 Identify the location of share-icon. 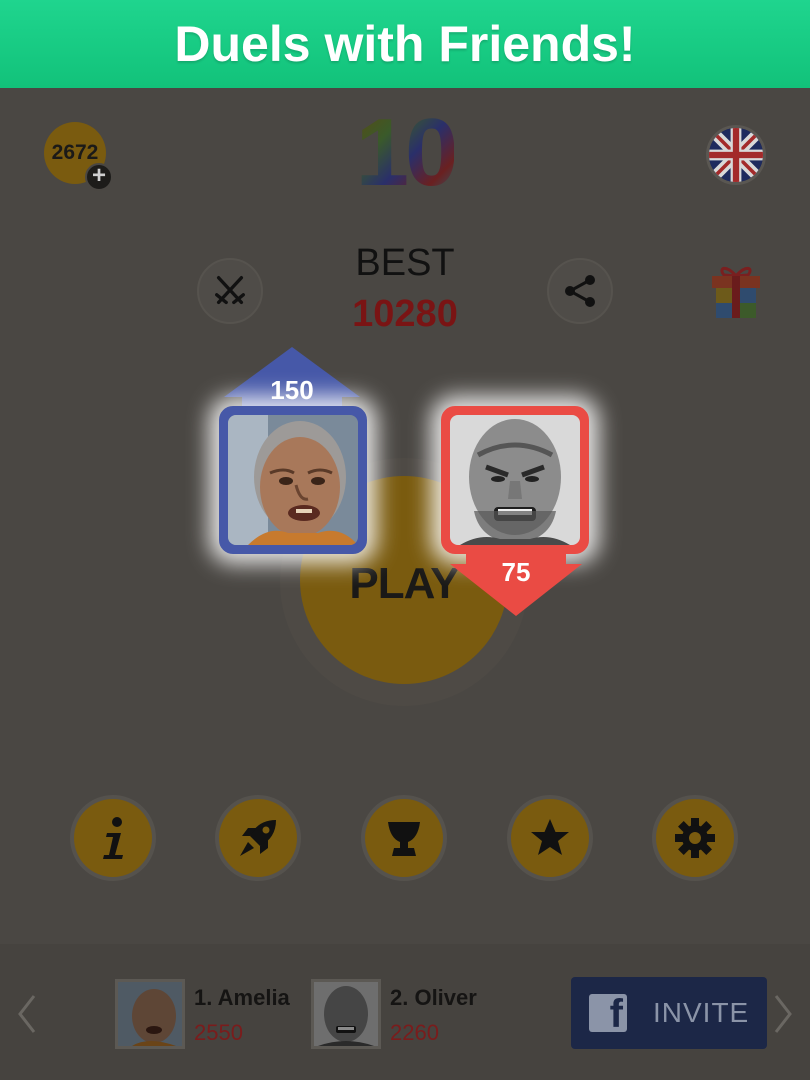
(580, 291).